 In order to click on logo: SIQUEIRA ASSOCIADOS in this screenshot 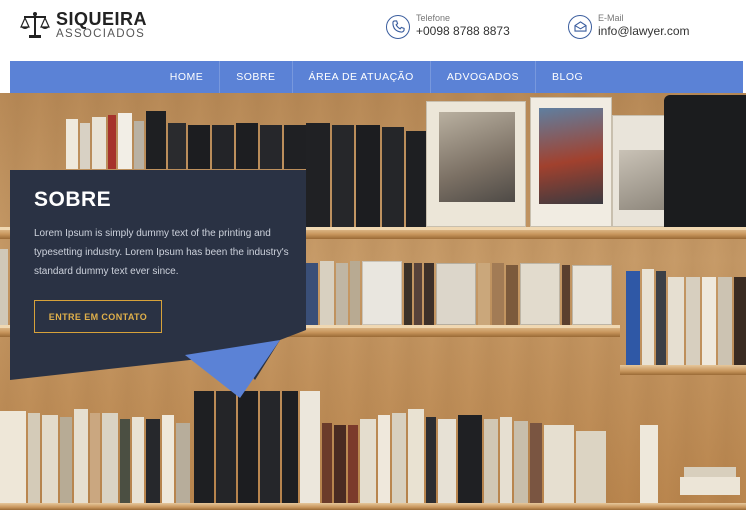, I will do `click(83, 25)`.